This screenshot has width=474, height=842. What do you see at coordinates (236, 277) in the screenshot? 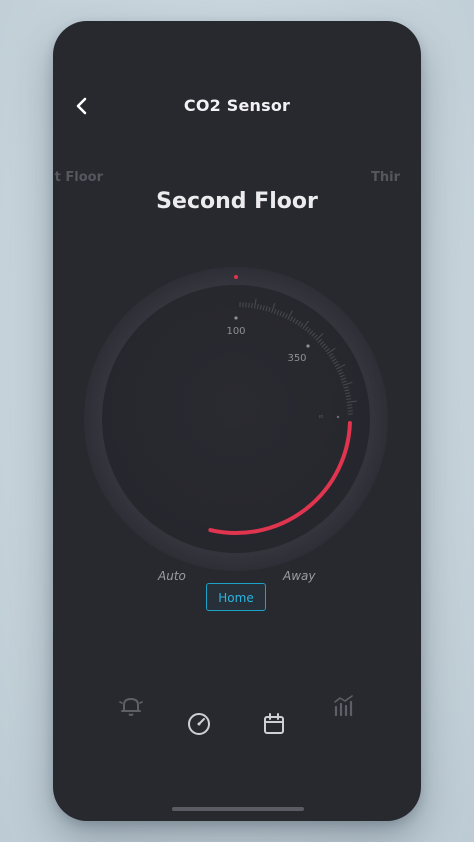
I see `dial-top-marker` at bounding box center [236, 277].